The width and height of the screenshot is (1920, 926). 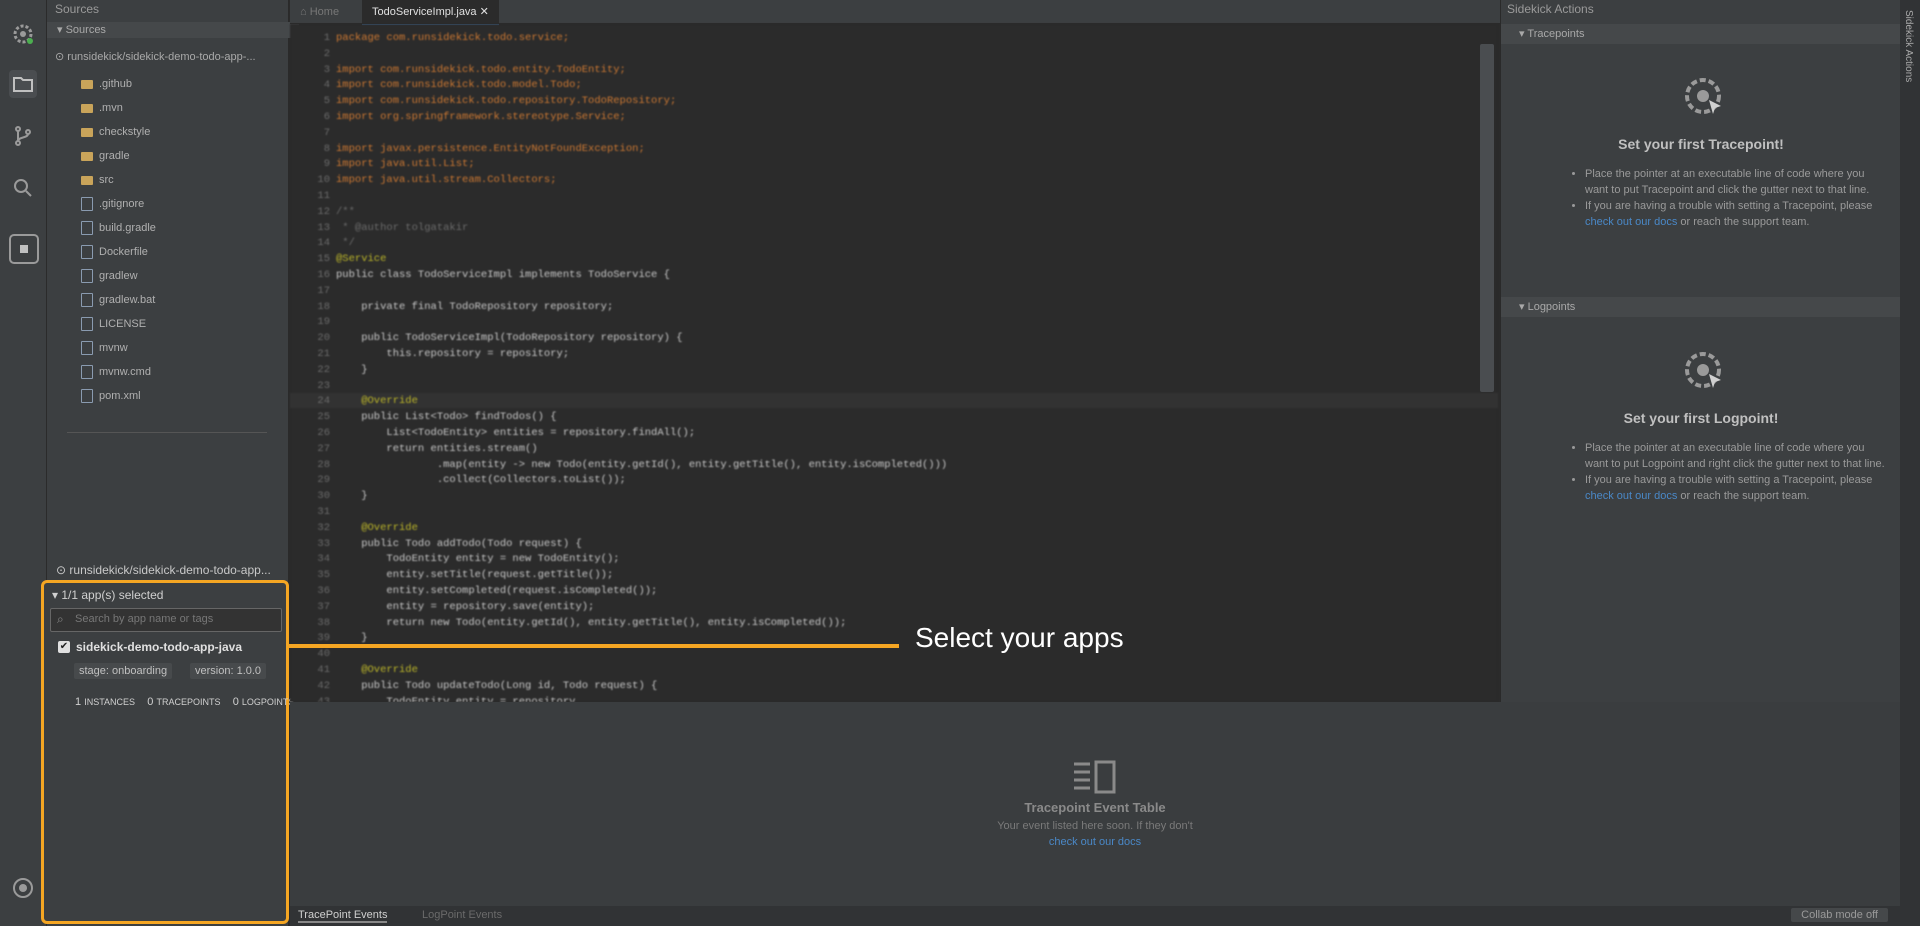 What do you see at coordinates (115, 132) in the screenshot?
I see `file-tree-item: checkstyle` at bounding box center [115, 132].